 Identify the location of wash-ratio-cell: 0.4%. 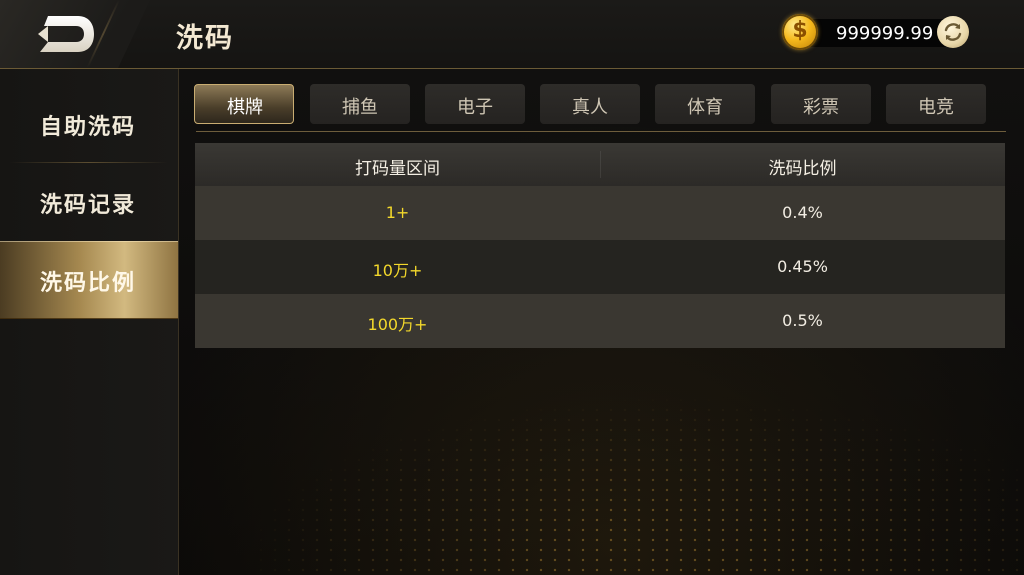
(802, 212).